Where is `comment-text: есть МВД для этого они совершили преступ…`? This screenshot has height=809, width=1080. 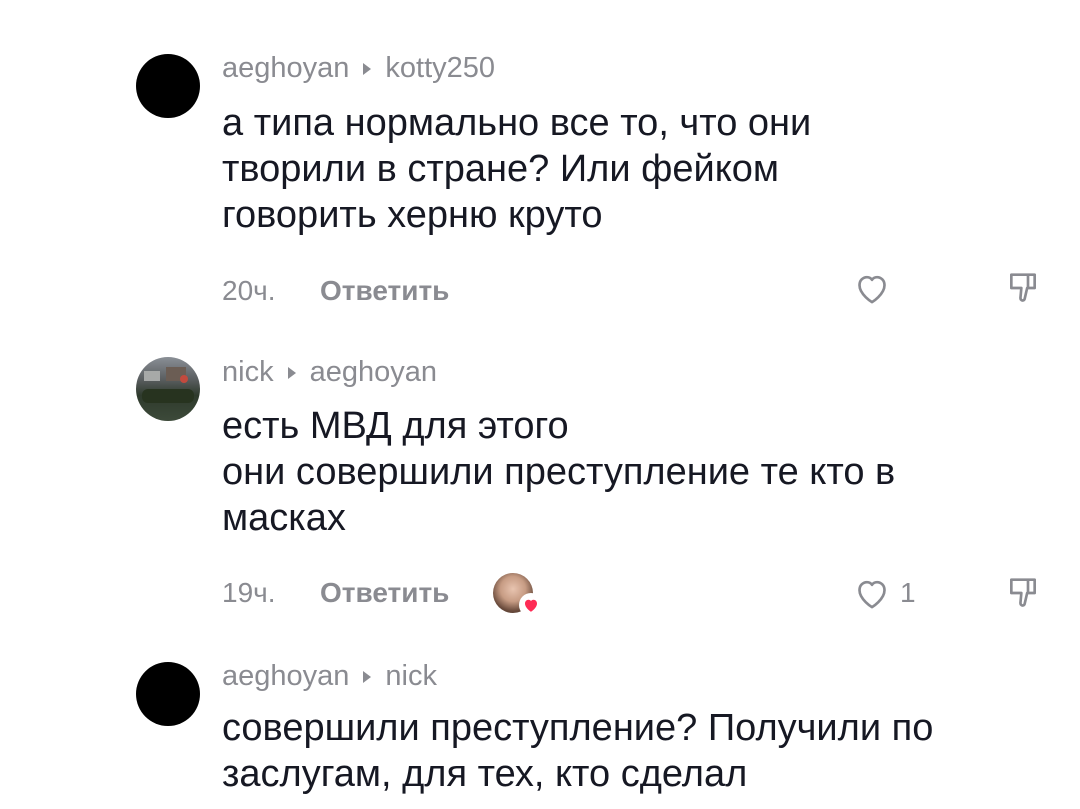
comment-text: есть МВД для этого они совершили преступ… is located at coordinates (637, 472).